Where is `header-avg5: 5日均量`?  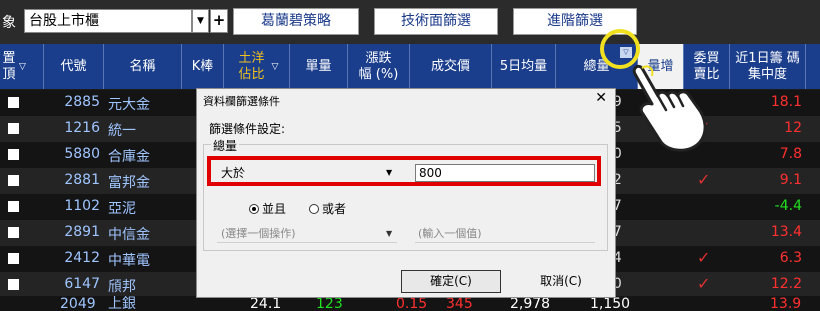
header-avg5: 5日均量 is located at coordinates (524, 66).